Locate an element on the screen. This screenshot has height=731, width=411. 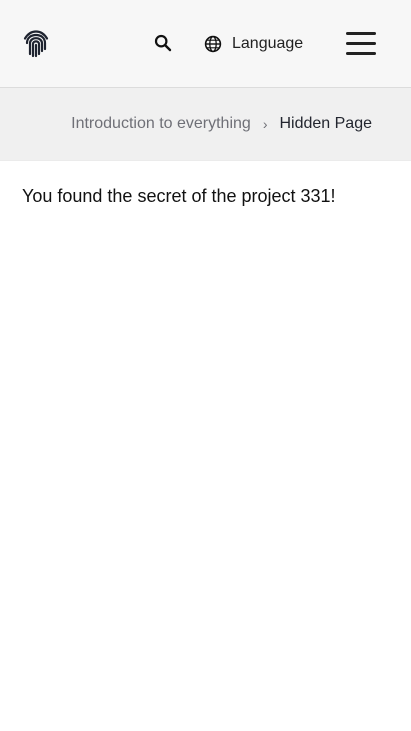
breadcrumb-bar: Introduction to everything › Hidden Page is located at coordinates (205, 124).